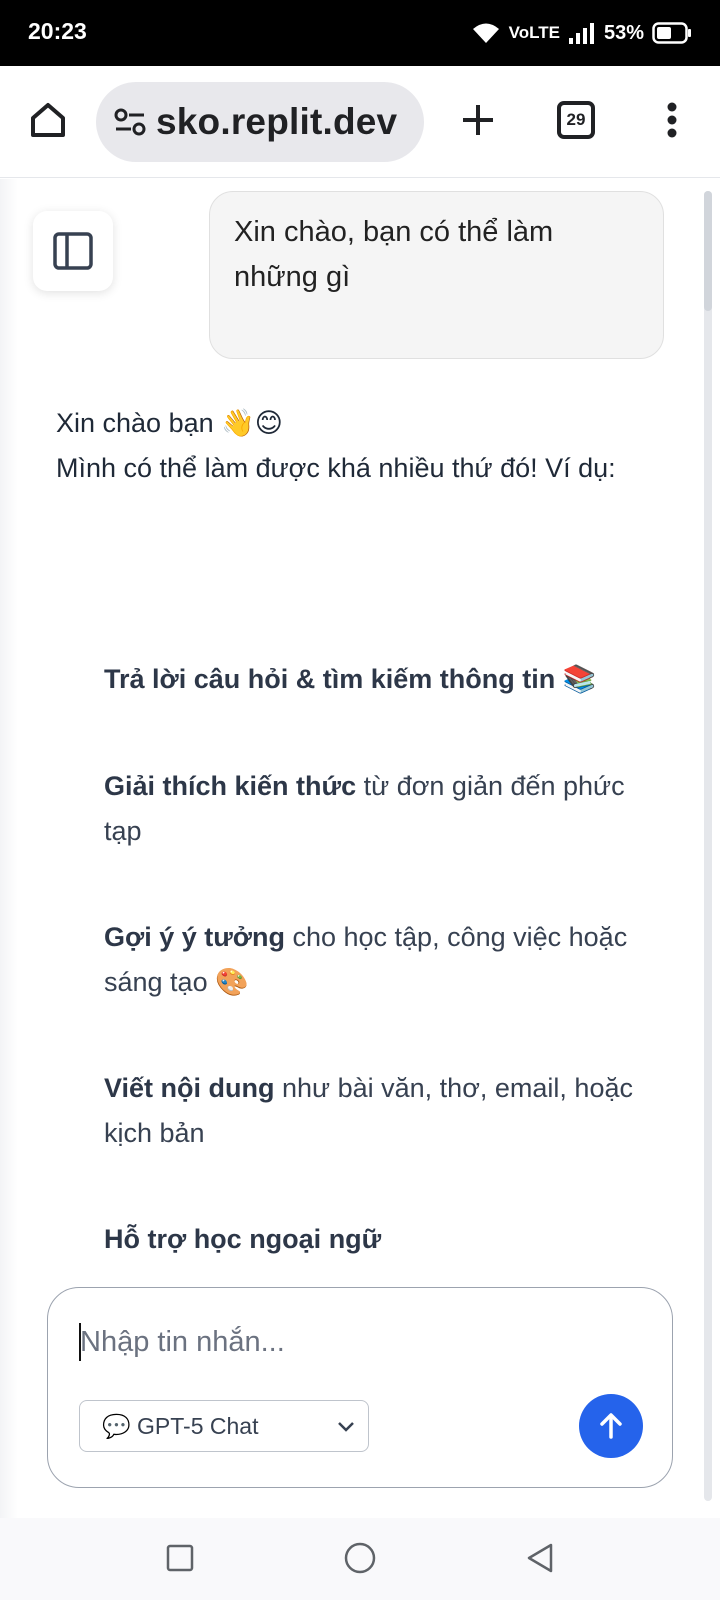  Describe the element at coordinates (534, 32) in the screenshot. I see `network-type-label: VoLTE` at that location.